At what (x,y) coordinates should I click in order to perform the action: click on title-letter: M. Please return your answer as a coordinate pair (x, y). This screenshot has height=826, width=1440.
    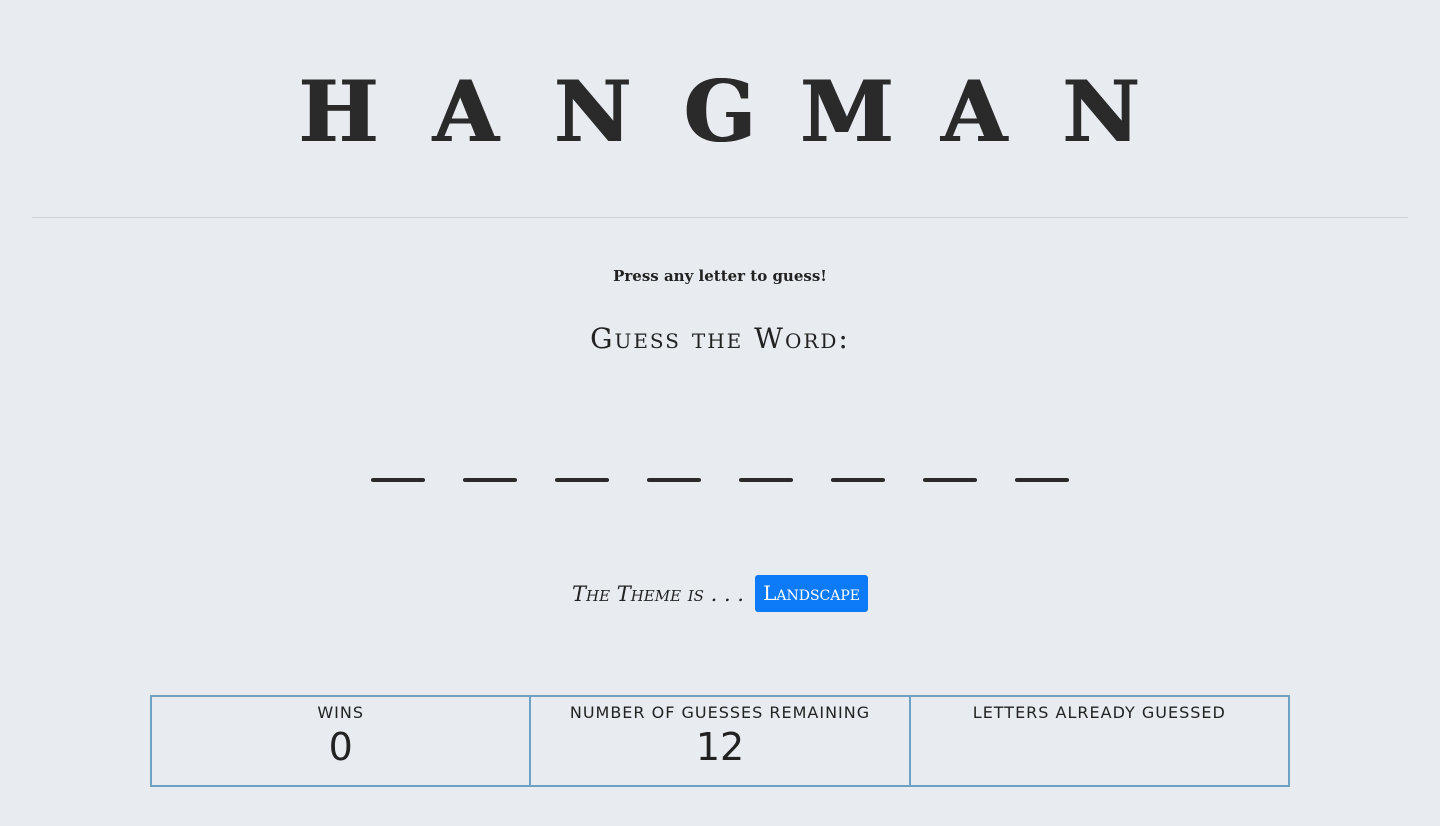
    Looking at the image, I should click on (847, 111).